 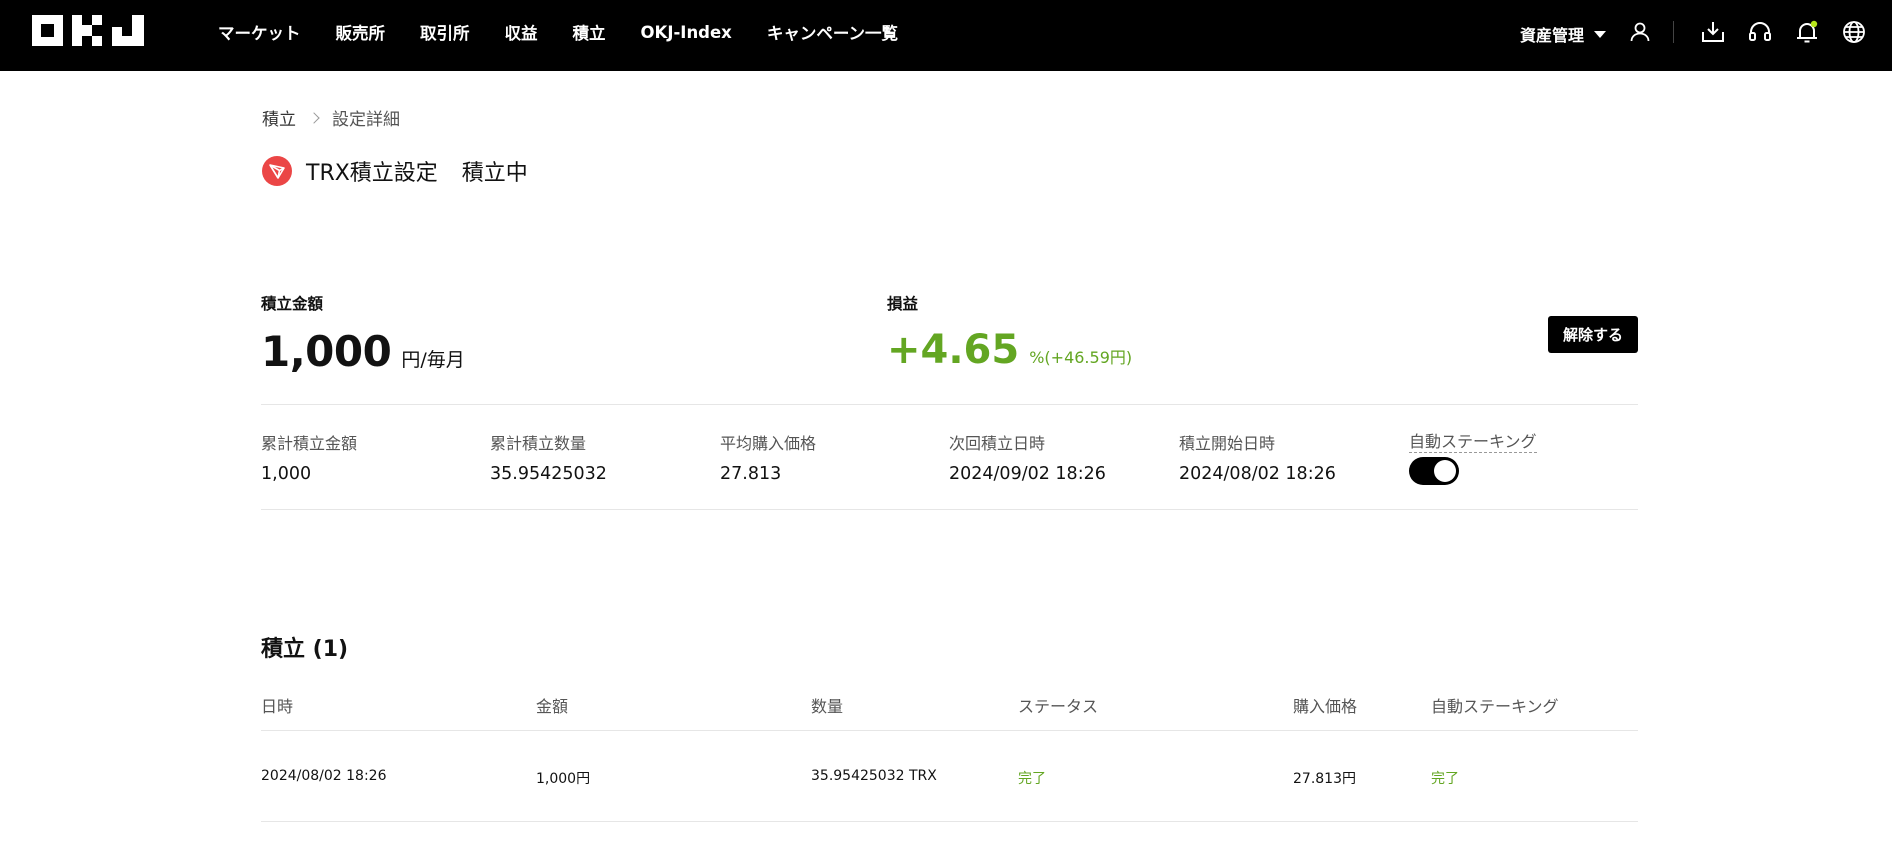 I want to click on stat-value: 1,000, so click(x=286, y=474).